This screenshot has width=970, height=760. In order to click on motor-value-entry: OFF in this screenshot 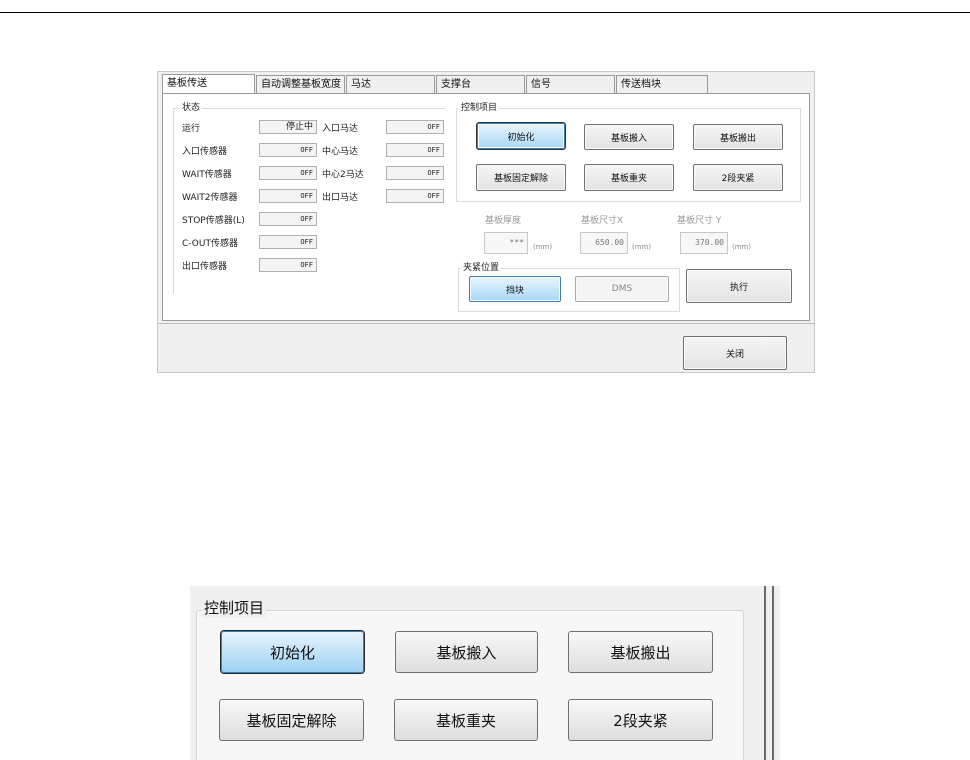, I will do `click(415, 127)`.